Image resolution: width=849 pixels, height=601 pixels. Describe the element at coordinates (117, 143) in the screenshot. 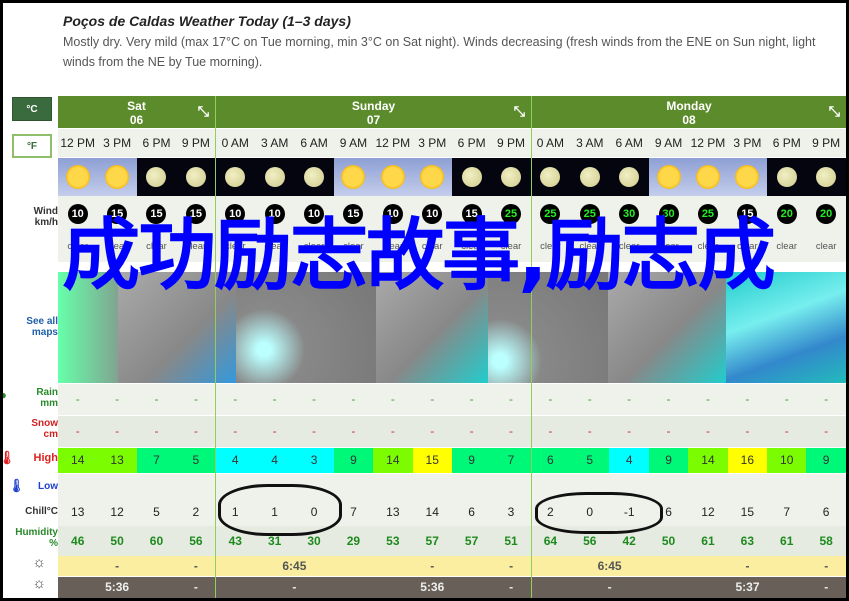

I see `time-cell: 3 PM` at that location.